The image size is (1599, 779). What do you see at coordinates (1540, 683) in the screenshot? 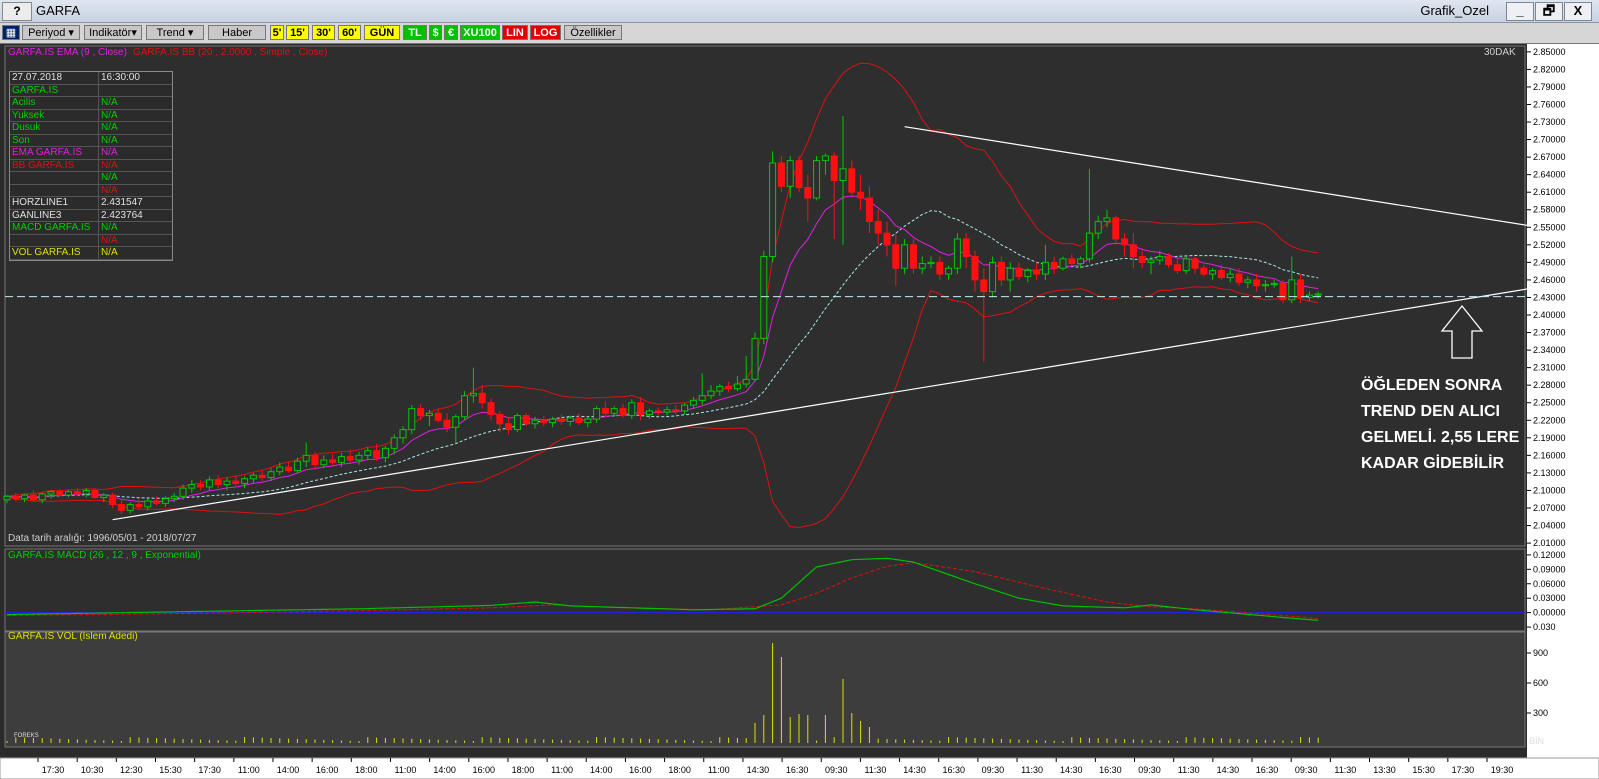
I see `vol-y-tick-label: 600` at bounding box center [1540, 683].